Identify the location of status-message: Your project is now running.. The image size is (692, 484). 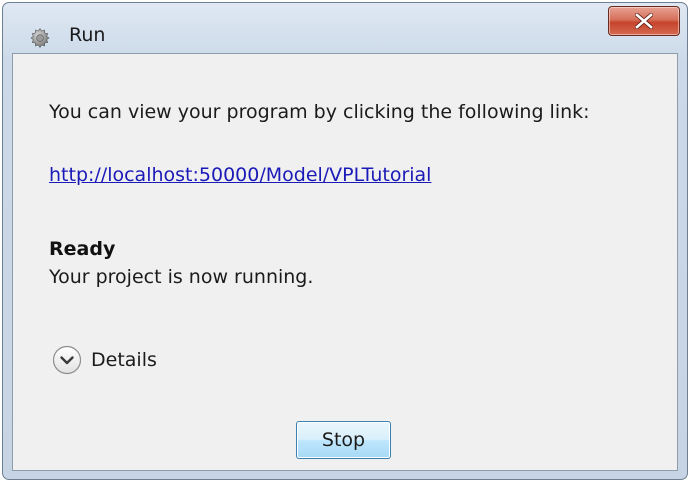
(181, 277).